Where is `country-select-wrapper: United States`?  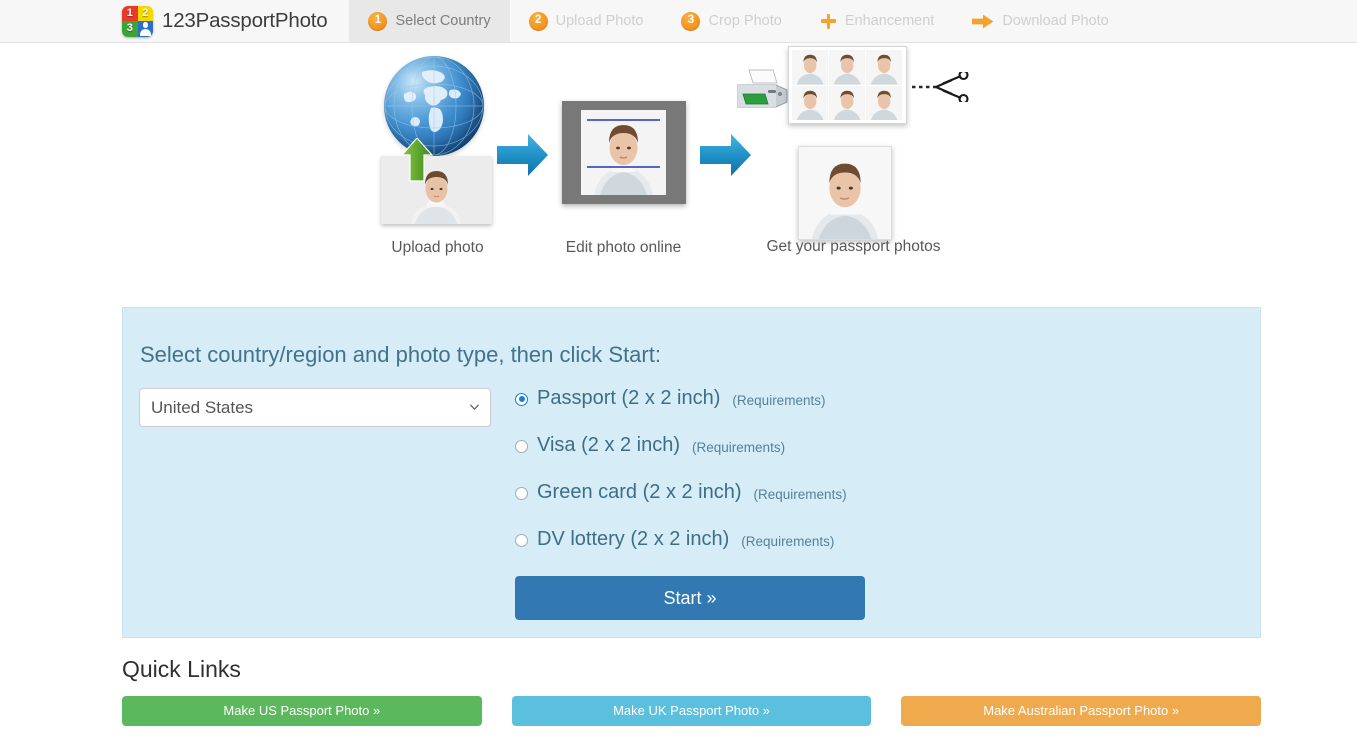
country-select-wrapper: United States is located at coordinates (315, 407).